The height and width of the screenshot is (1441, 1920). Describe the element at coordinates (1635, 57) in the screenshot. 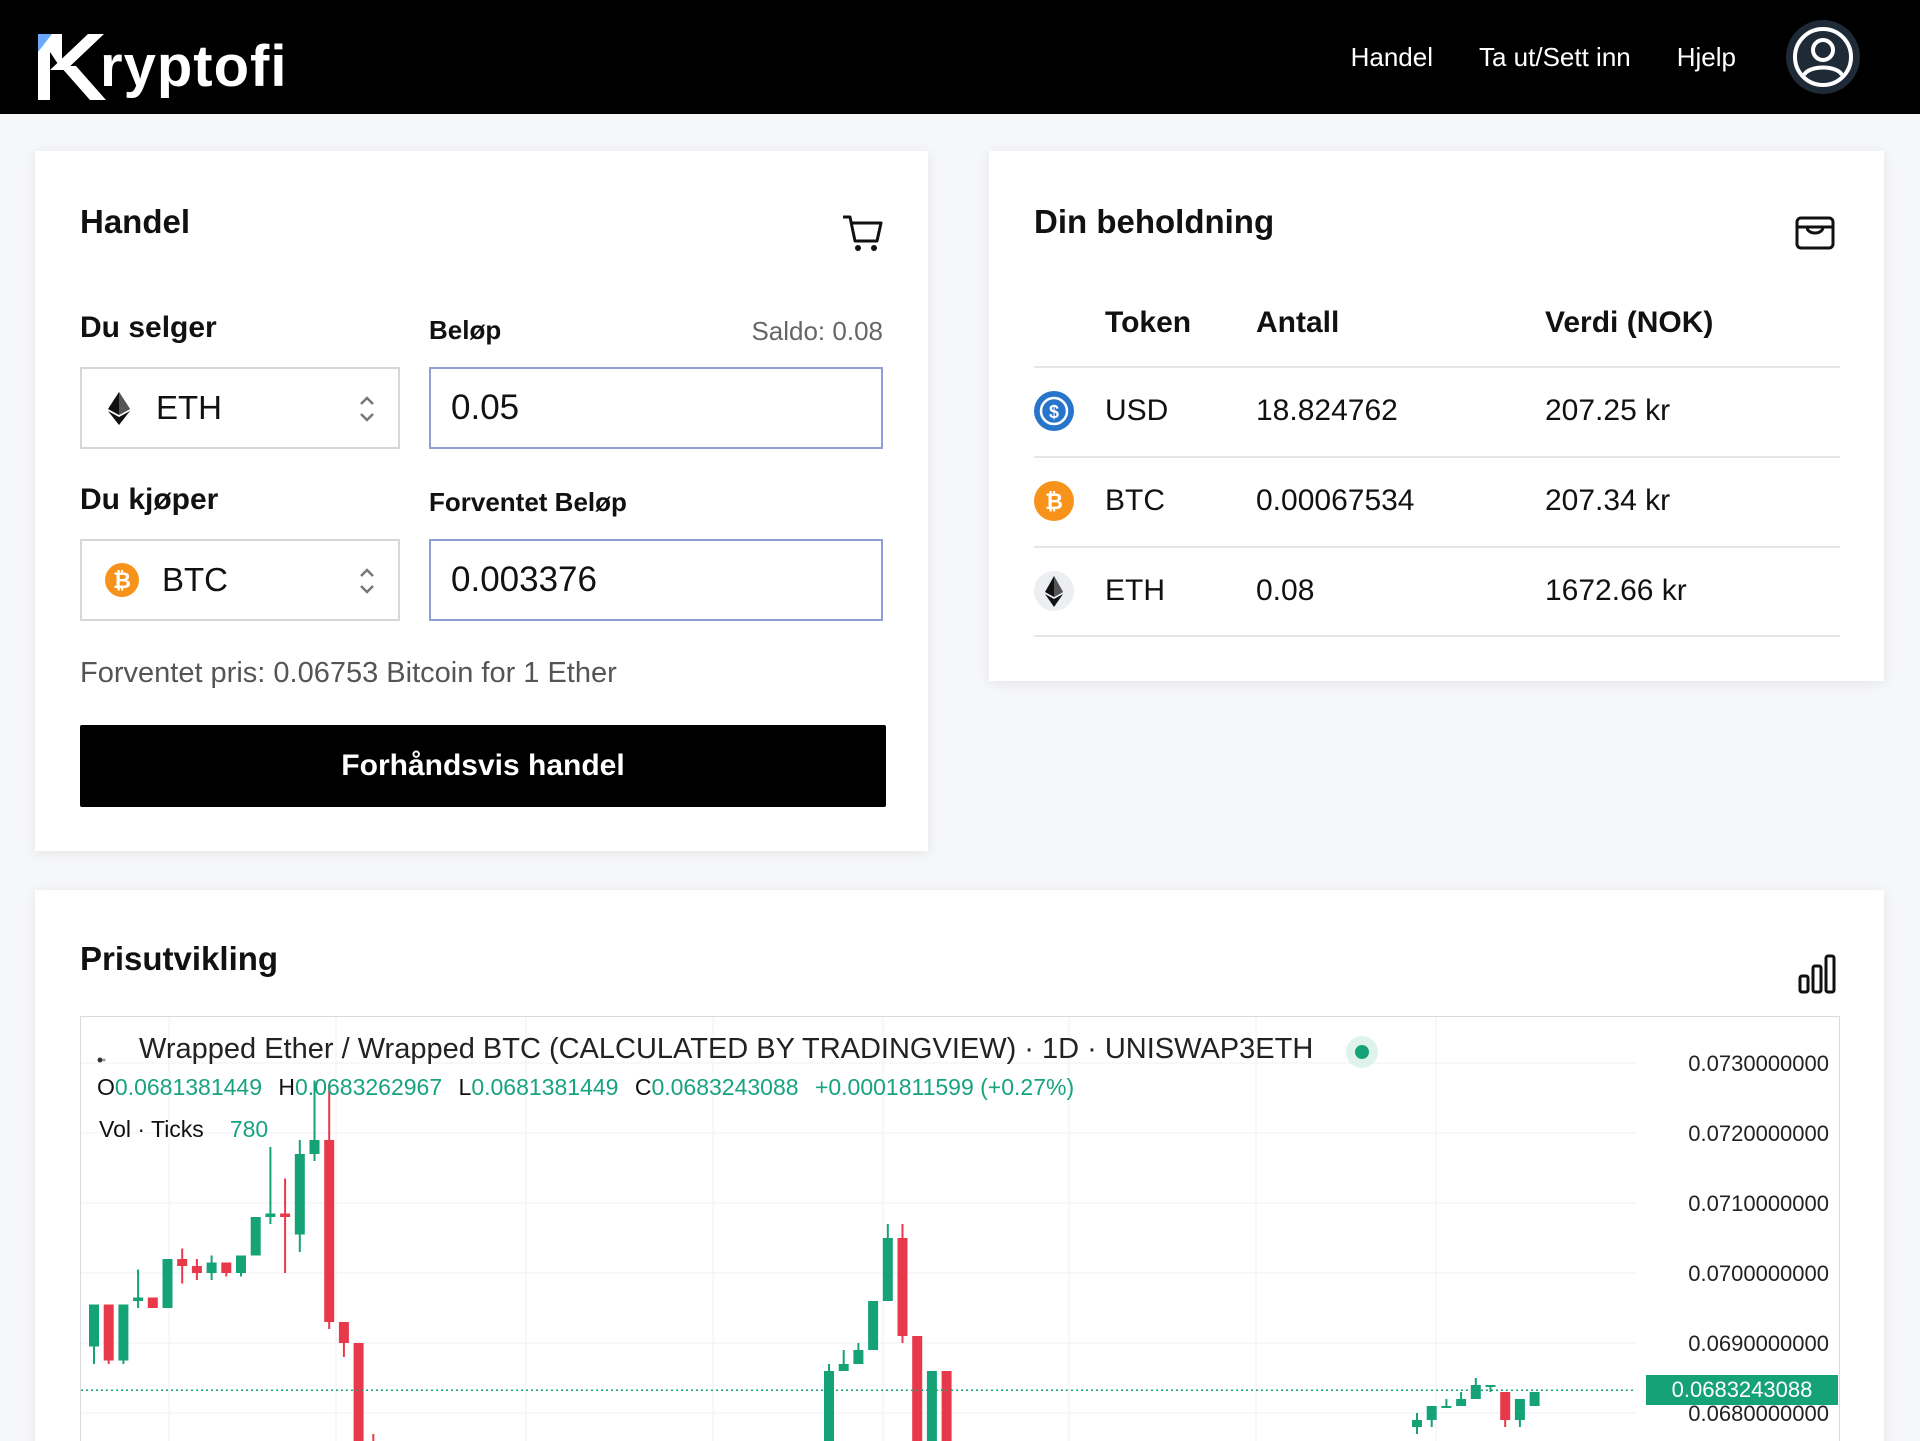

I see `main-nav: Handel Ta ut/Sett inn Hjelp` at that location.